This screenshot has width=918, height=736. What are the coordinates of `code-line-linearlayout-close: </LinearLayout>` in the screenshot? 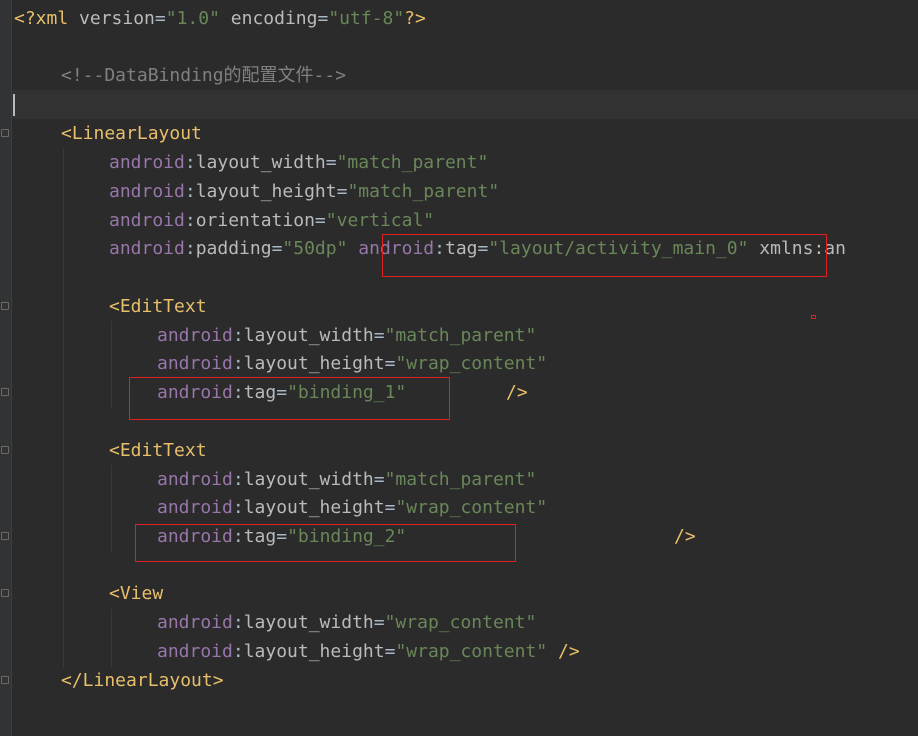 It's located at (142, 680).